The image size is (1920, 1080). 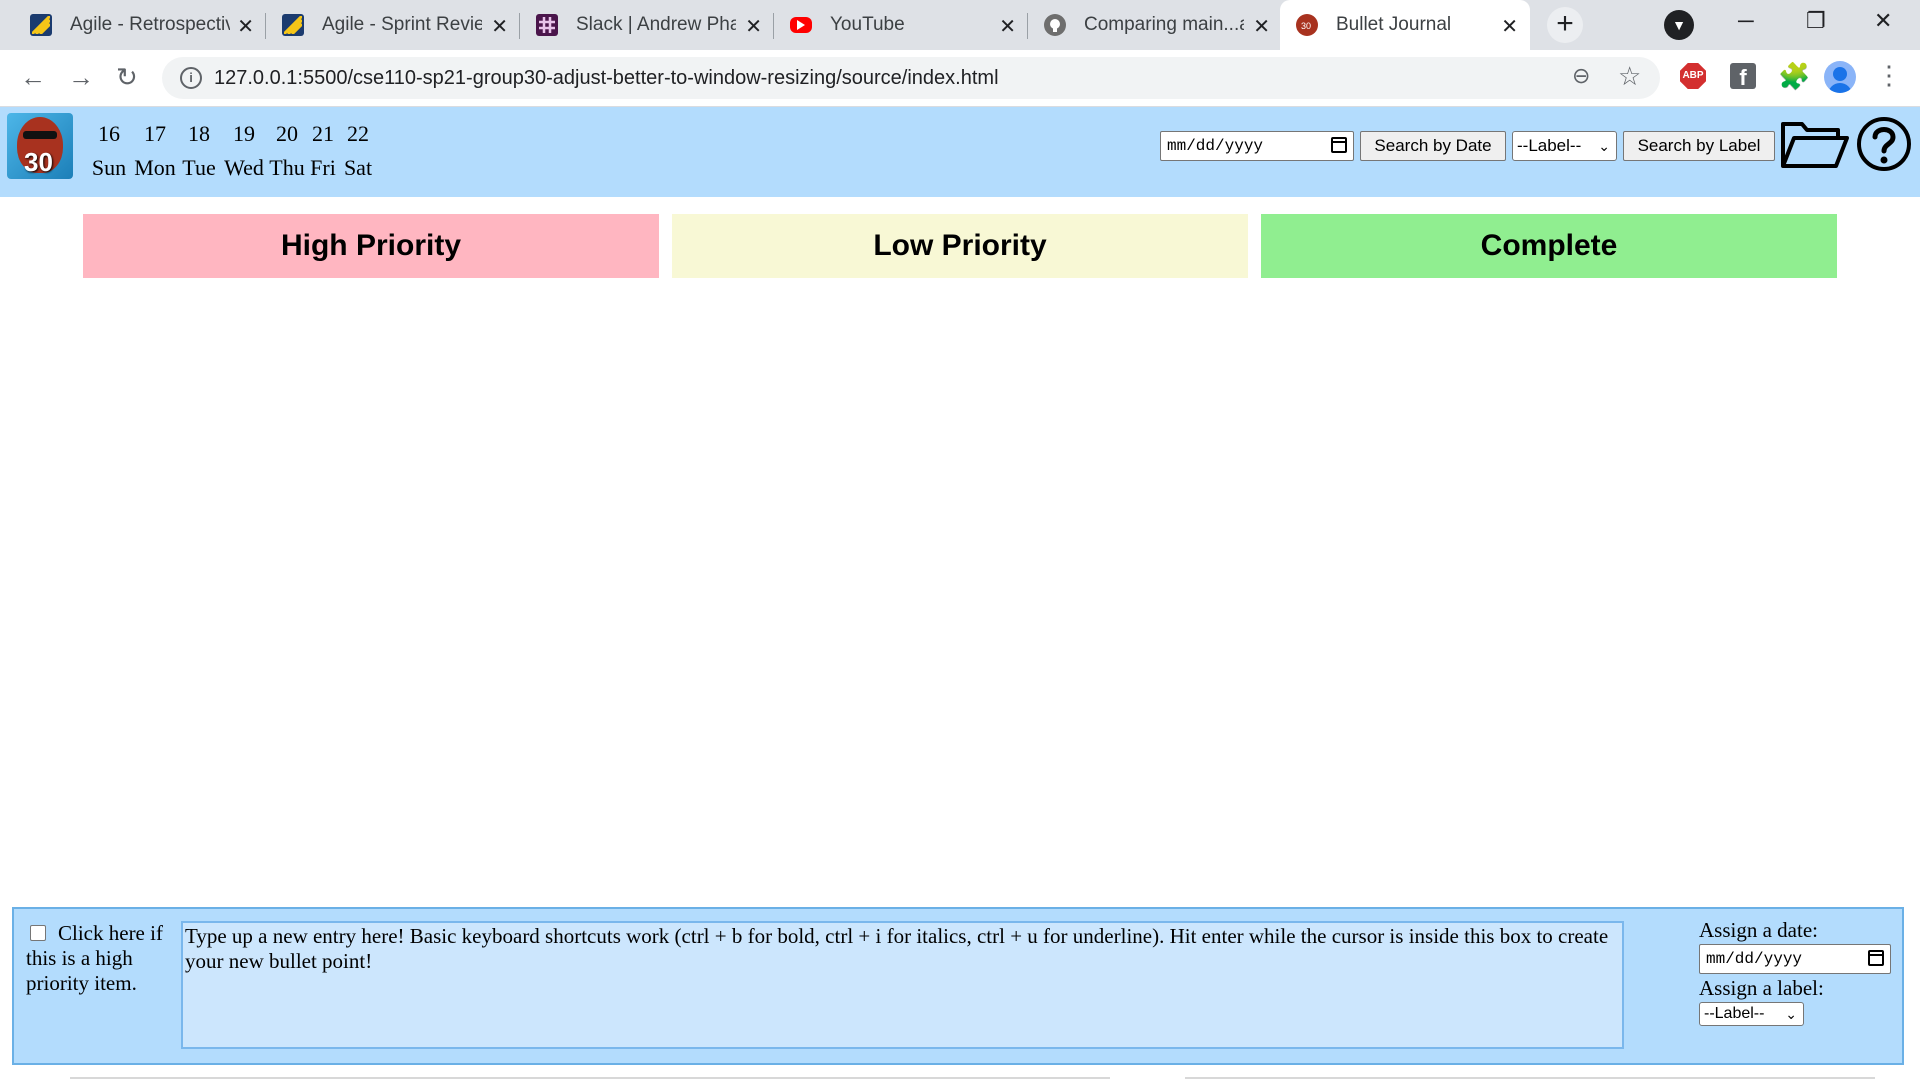 I want to click on zoom-icon: ⊖, so click(x=1581, y=76).